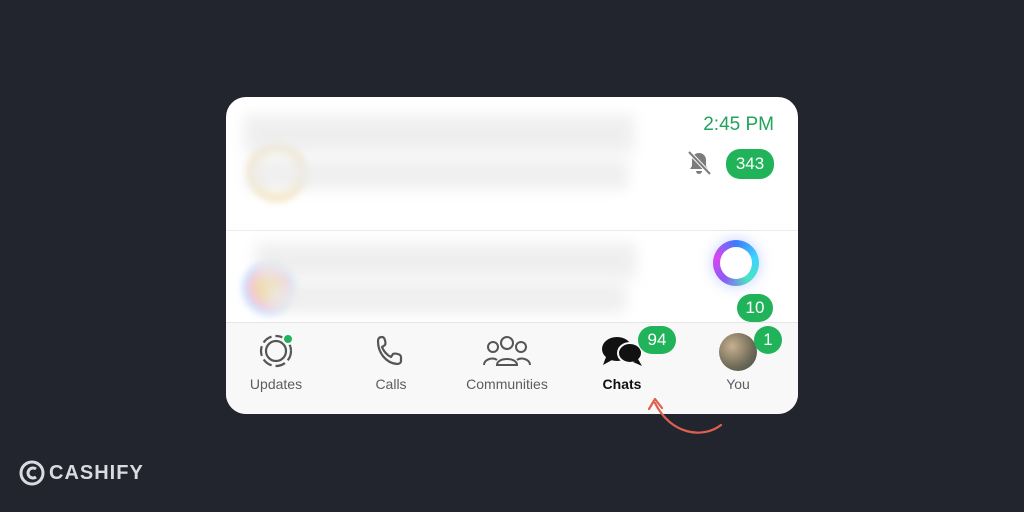  I want to click on meta-ai-button, so click(736, 263).